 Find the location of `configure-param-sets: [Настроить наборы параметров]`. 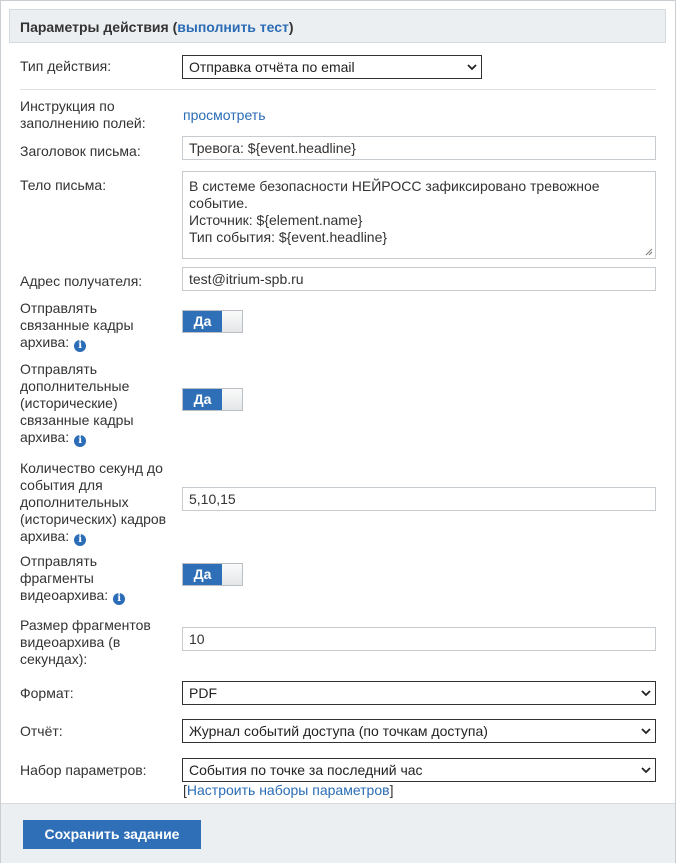

configure-param-sets: [Настроить наборы параметров] is located at coordinates (288, 790).